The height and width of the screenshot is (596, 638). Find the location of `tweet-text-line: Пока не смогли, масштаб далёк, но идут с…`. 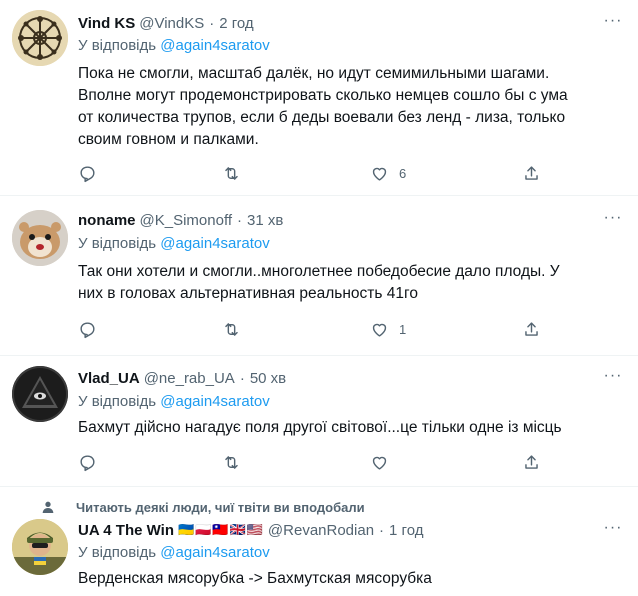

tweet-text-line: Пока не смогли, масштаб далёк, но идут с… is located at coordinates (314, 73).